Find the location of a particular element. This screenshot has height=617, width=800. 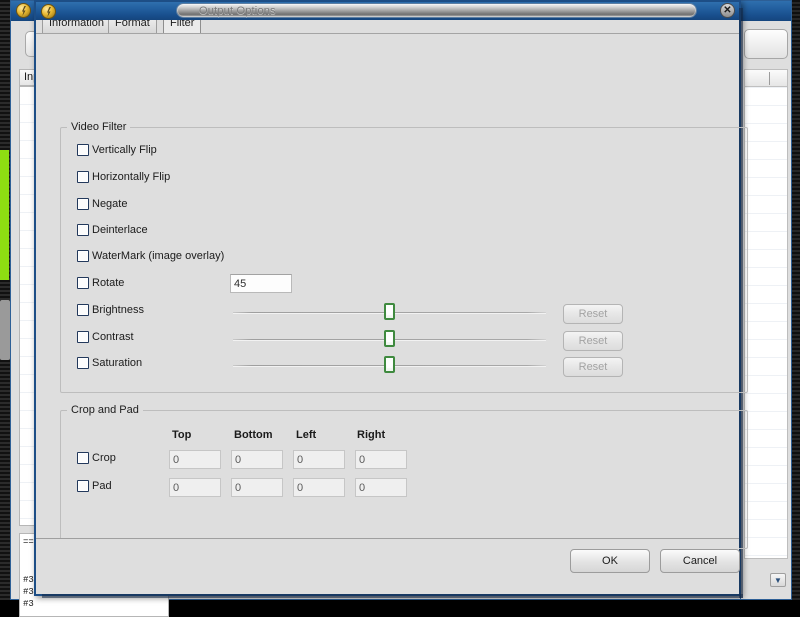

rotate-value-input: 45 is located at coordinates (261, 283).